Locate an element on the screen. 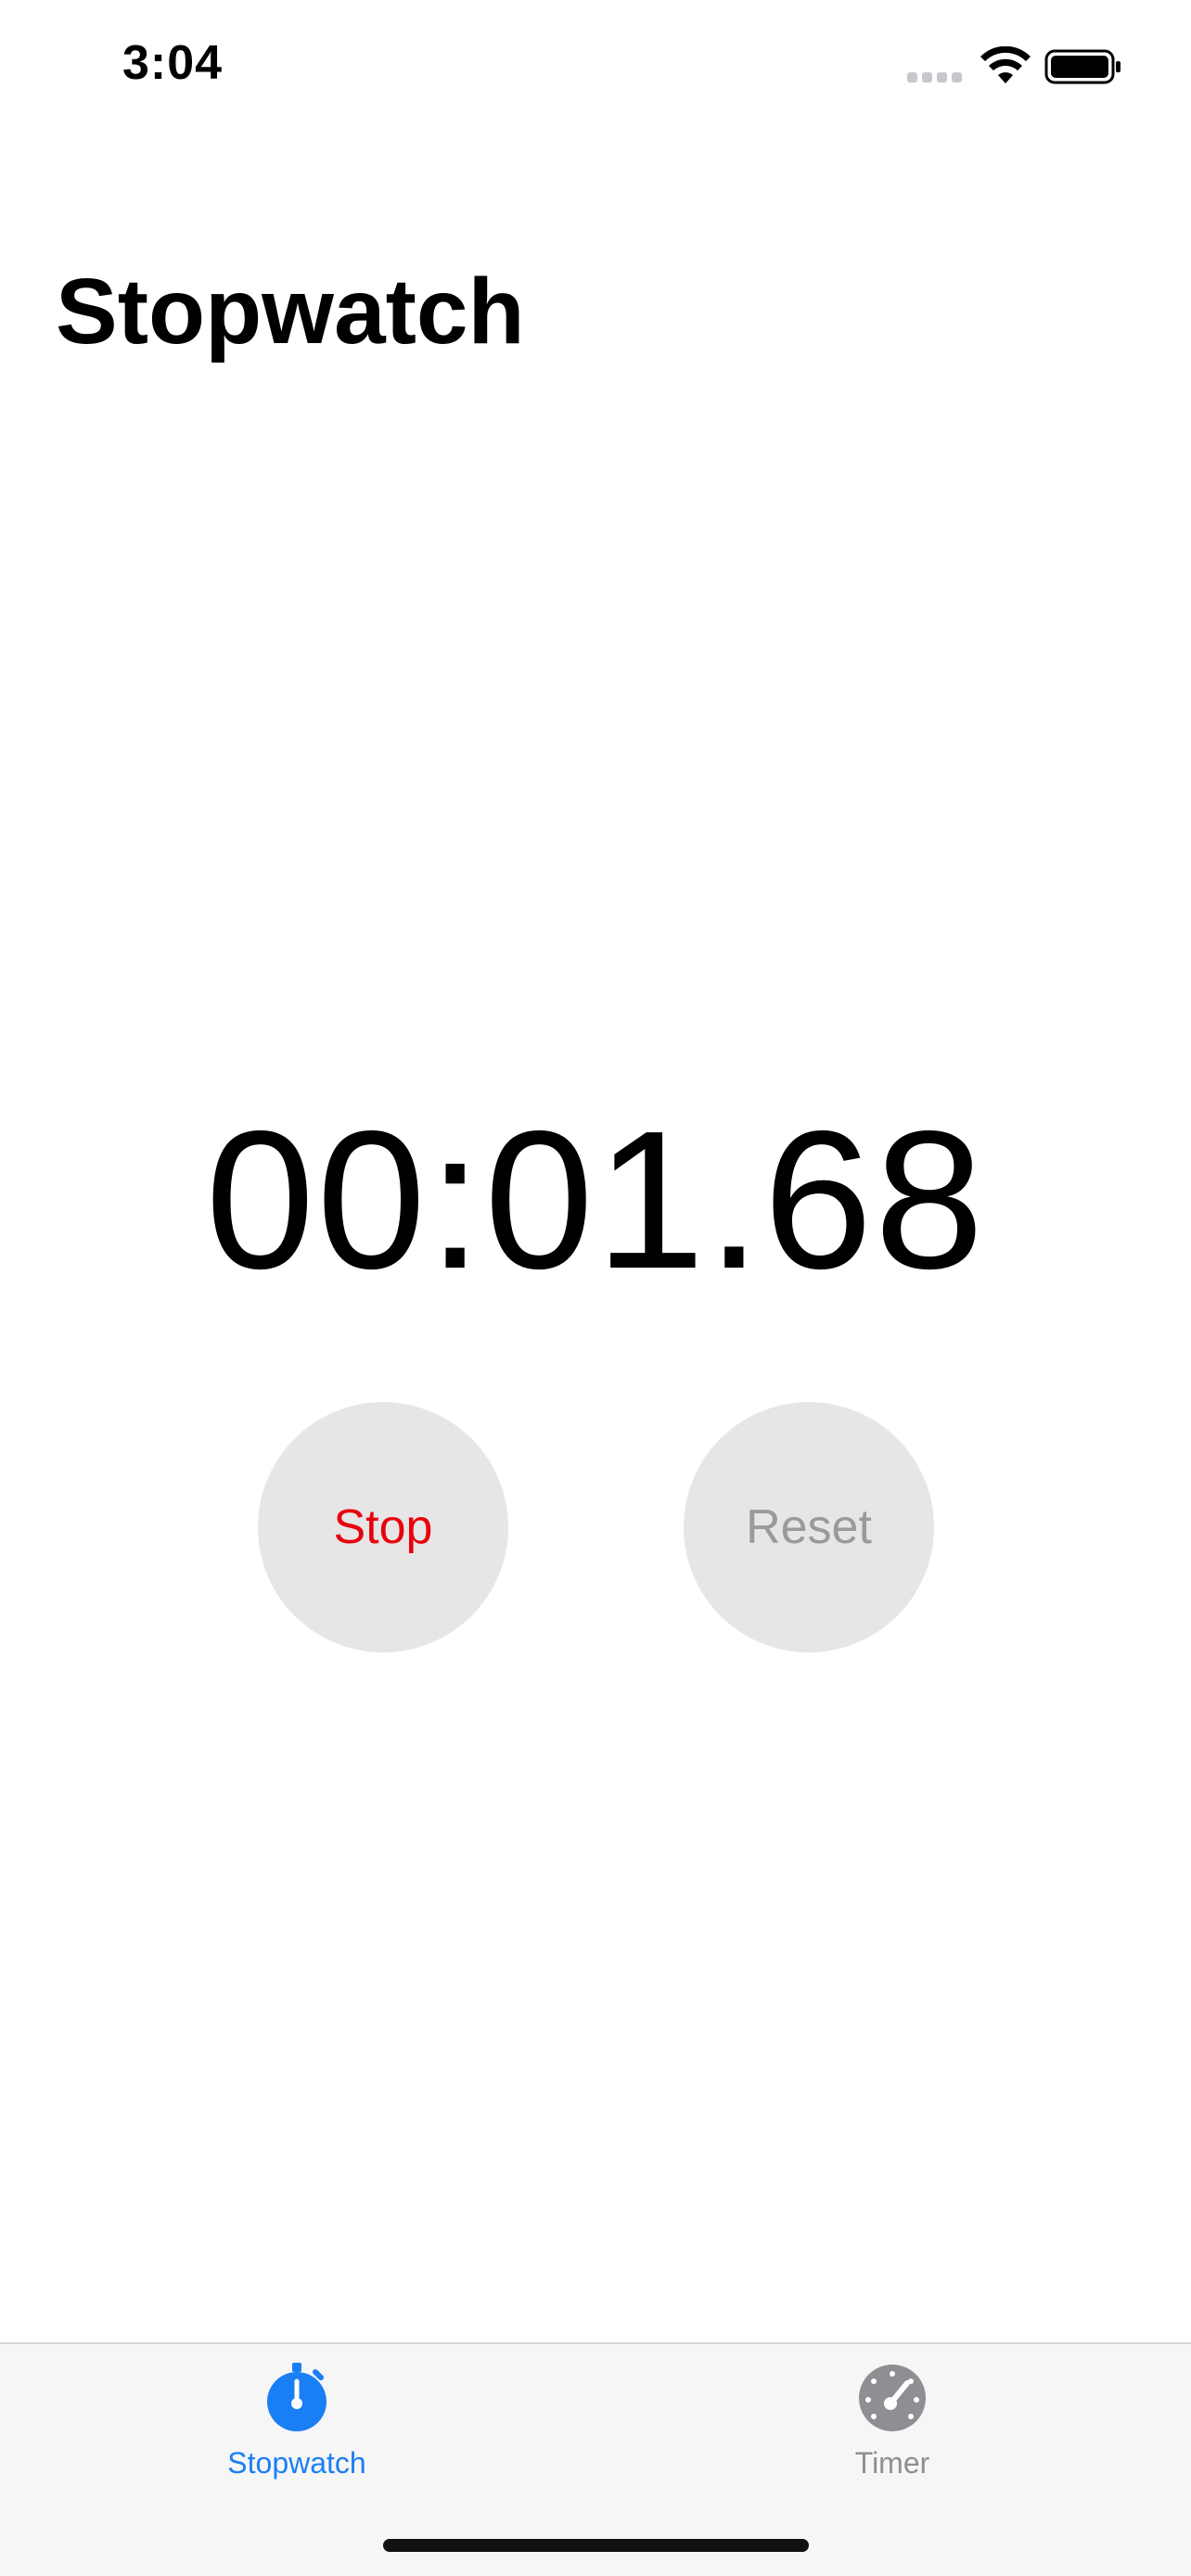  home-indicator is located at coordinates (596, 2545).